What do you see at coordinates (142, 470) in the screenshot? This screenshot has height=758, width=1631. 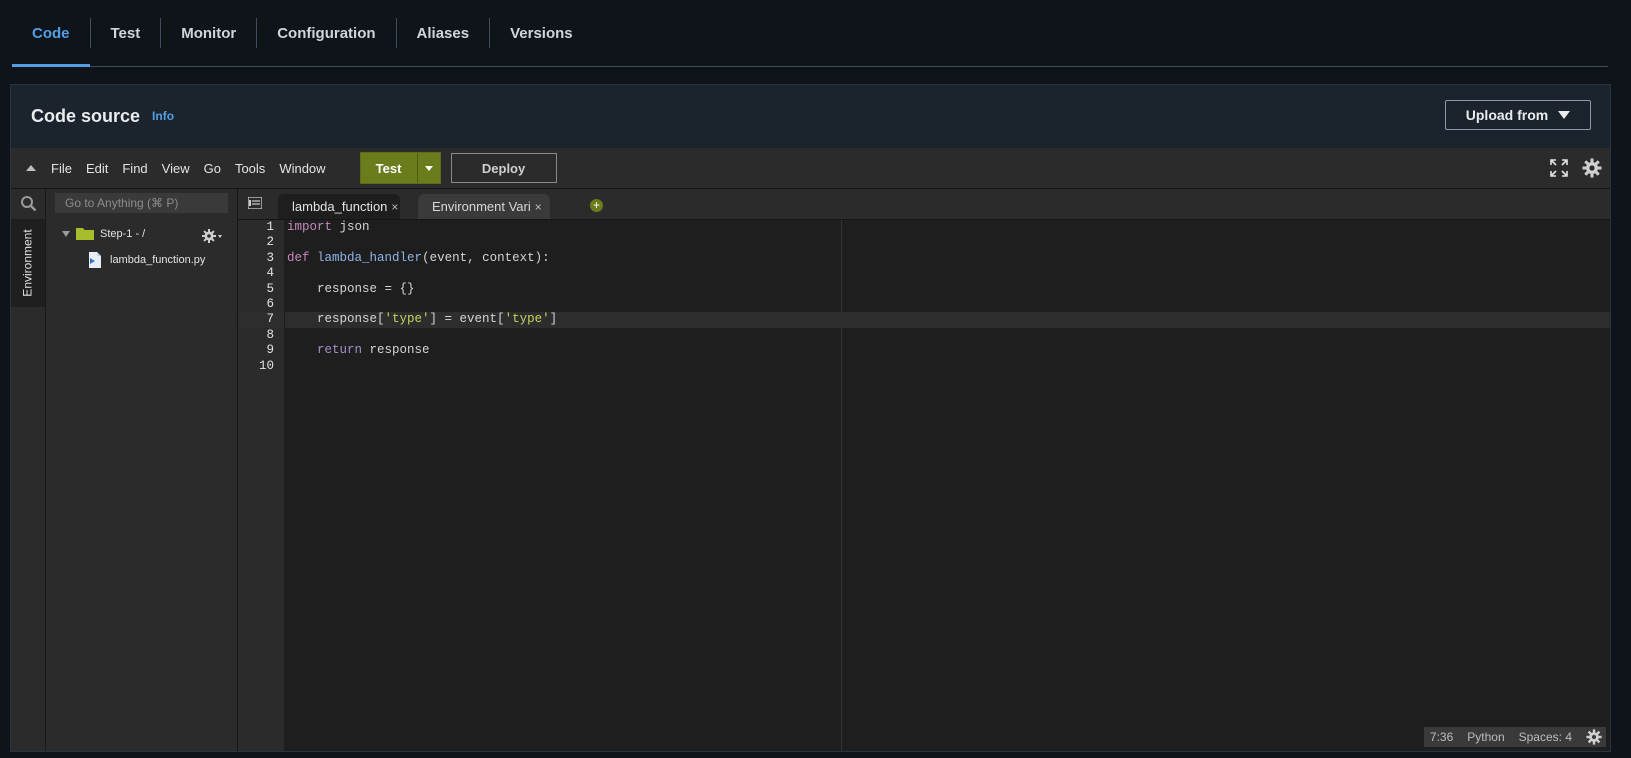 I see `file-tree-panel: Step-1 - /` at bounding box center [142, 470].